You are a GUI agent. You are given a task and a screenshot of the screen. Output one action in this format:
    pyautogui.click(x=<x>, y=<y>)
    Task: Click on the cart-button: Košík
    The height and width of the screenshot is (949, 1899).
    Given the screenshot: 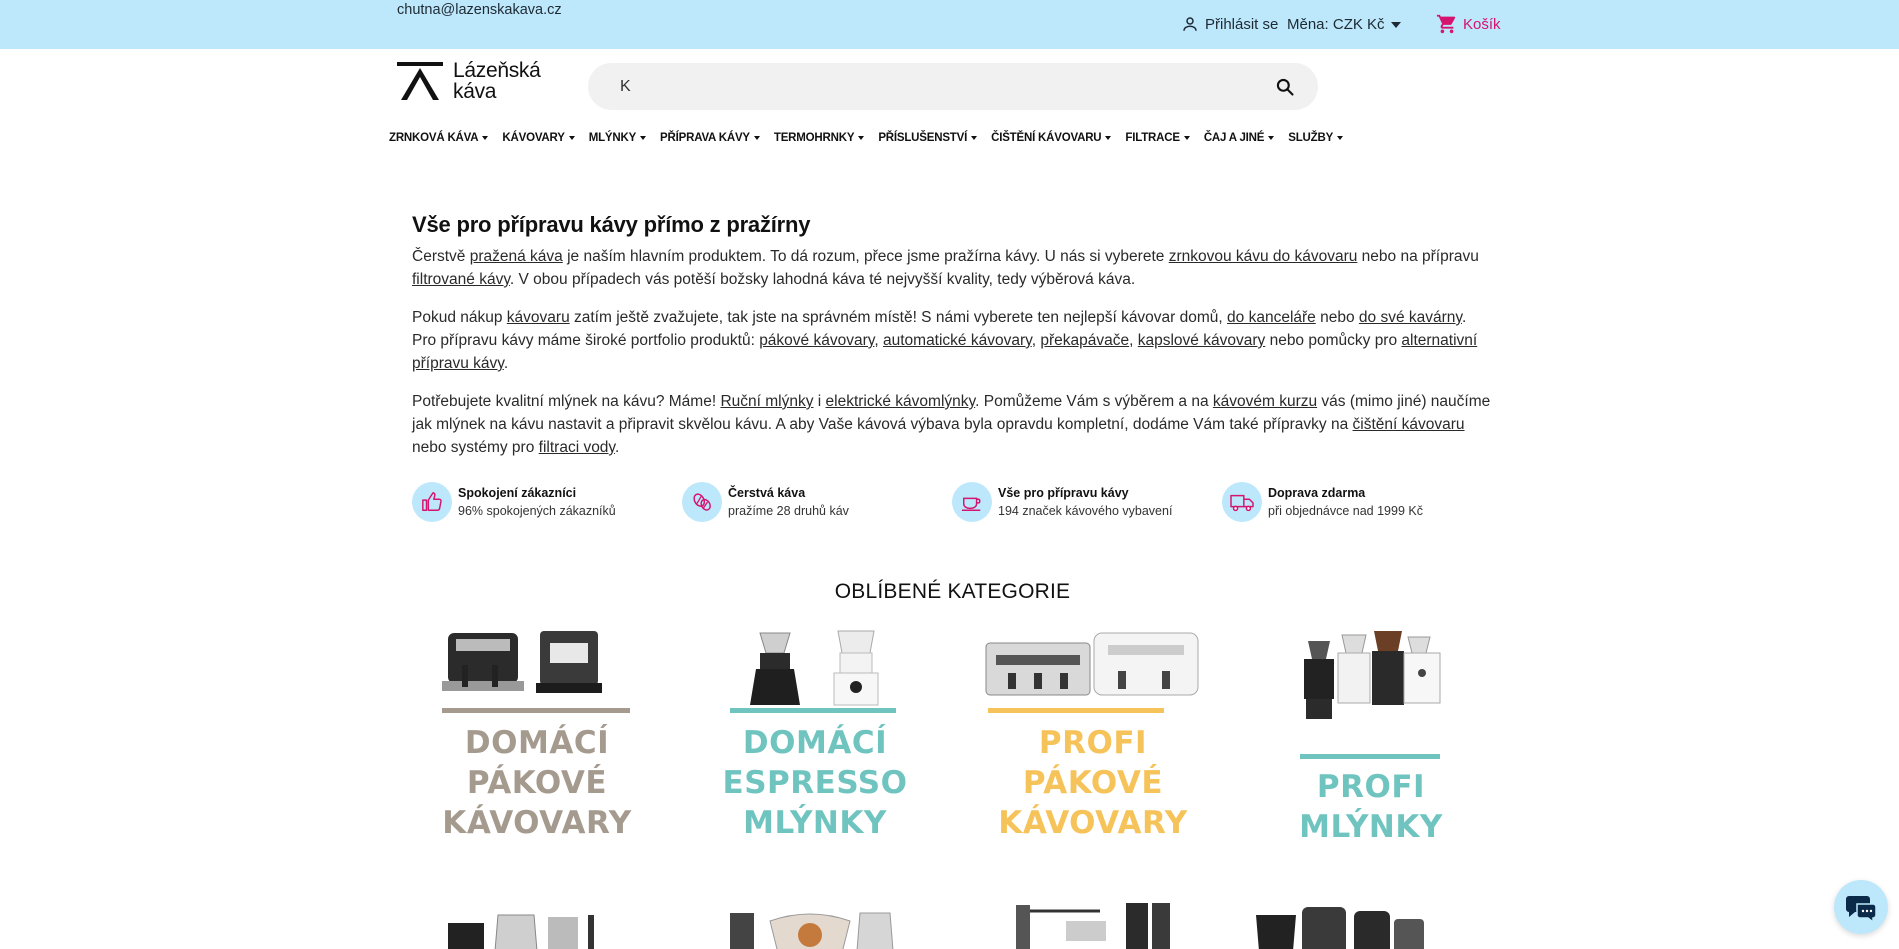 What is the action you would take?
    pyautogui.click(x=1468, y=24)
    